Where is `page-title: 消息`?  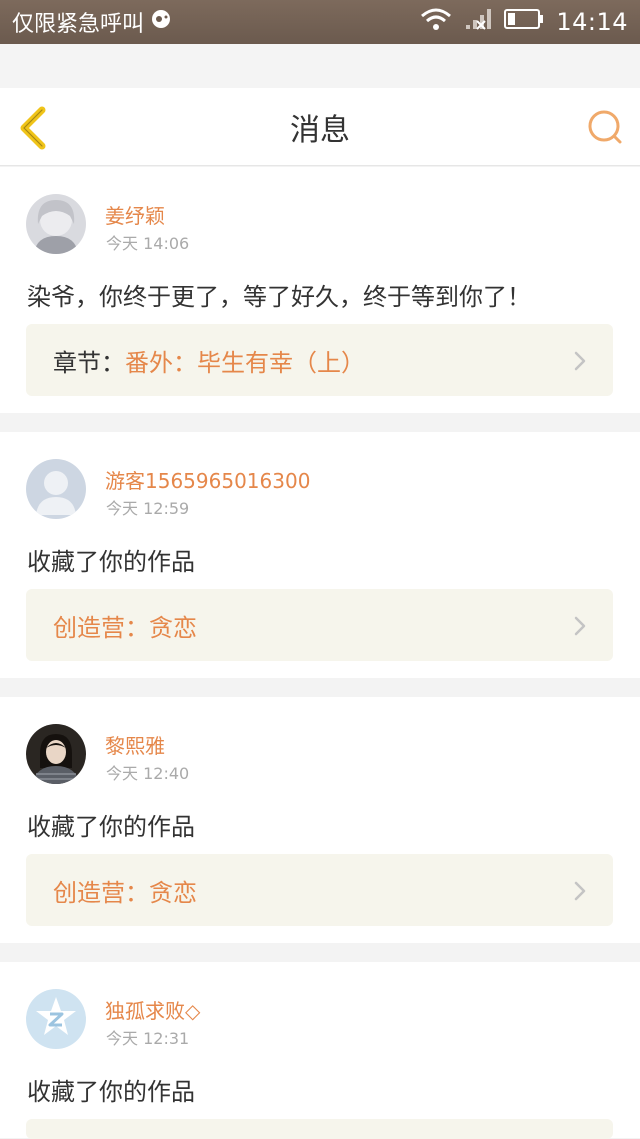 page-title: 消息 is located at coordinates (320, 130).